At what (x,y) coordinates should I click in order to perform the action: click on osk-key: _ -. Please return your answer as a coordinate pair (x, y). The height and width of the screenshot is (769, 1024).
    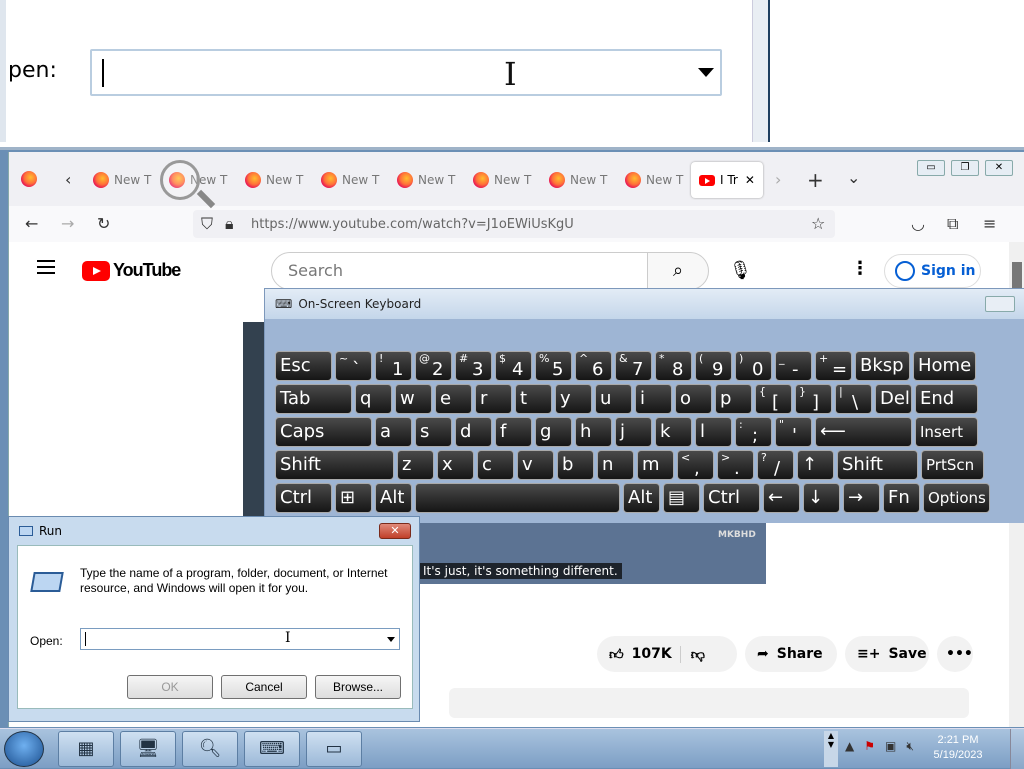
    Looking at the image, I should click on (793, 366).